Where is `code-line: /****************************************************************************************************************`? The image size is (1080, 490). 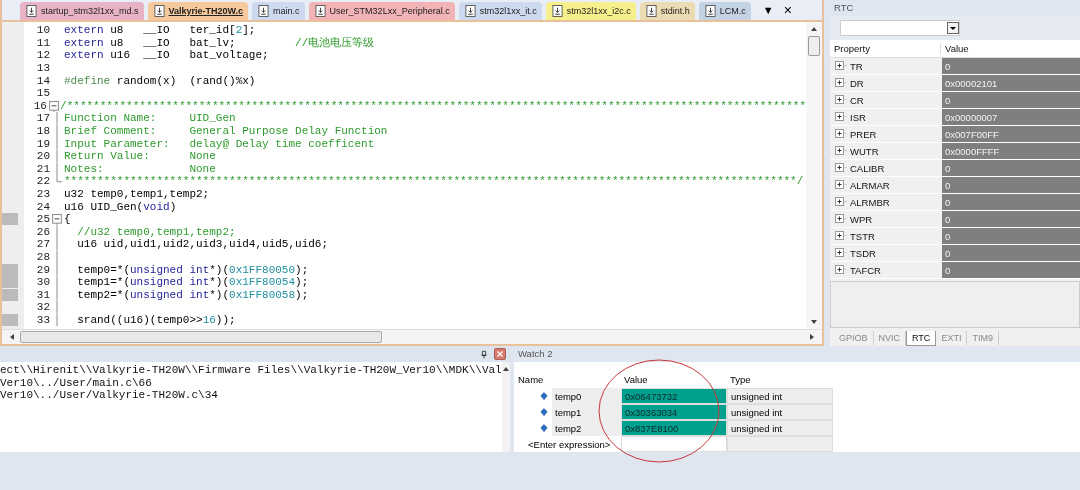
code-line: /**************************************************************************************************************** is located at coordinates (433, 105).